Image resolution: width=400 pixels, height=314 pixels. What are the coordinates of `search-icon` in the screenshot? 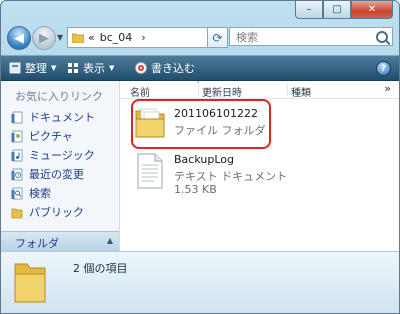 It's located at (382, 37).